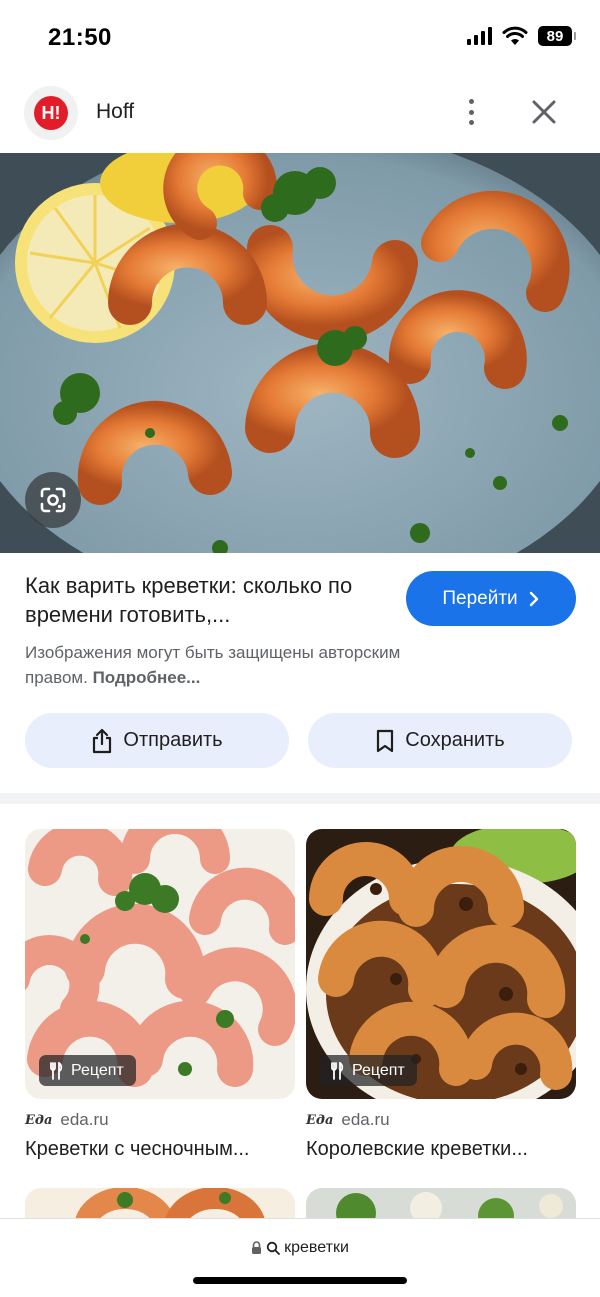 The width and height of the screenshot is (600, 1297). What do you see at coordinates (80, 37) in the screenshot?
I see `status-time: 21:50` at bounding box center [80, 37].